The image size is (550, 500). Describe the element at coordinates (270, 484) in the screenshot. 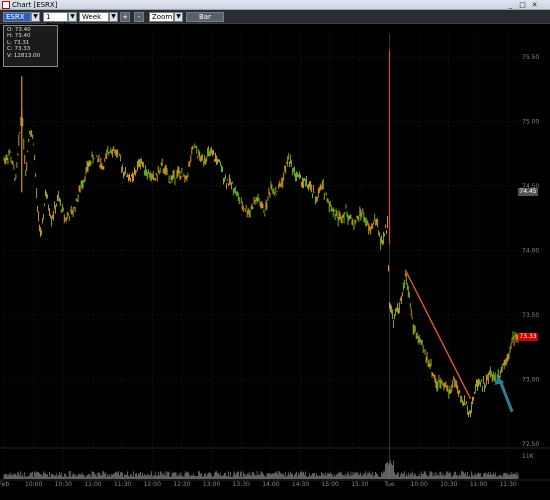

I see `x-tick-label: 14:00` at that location.